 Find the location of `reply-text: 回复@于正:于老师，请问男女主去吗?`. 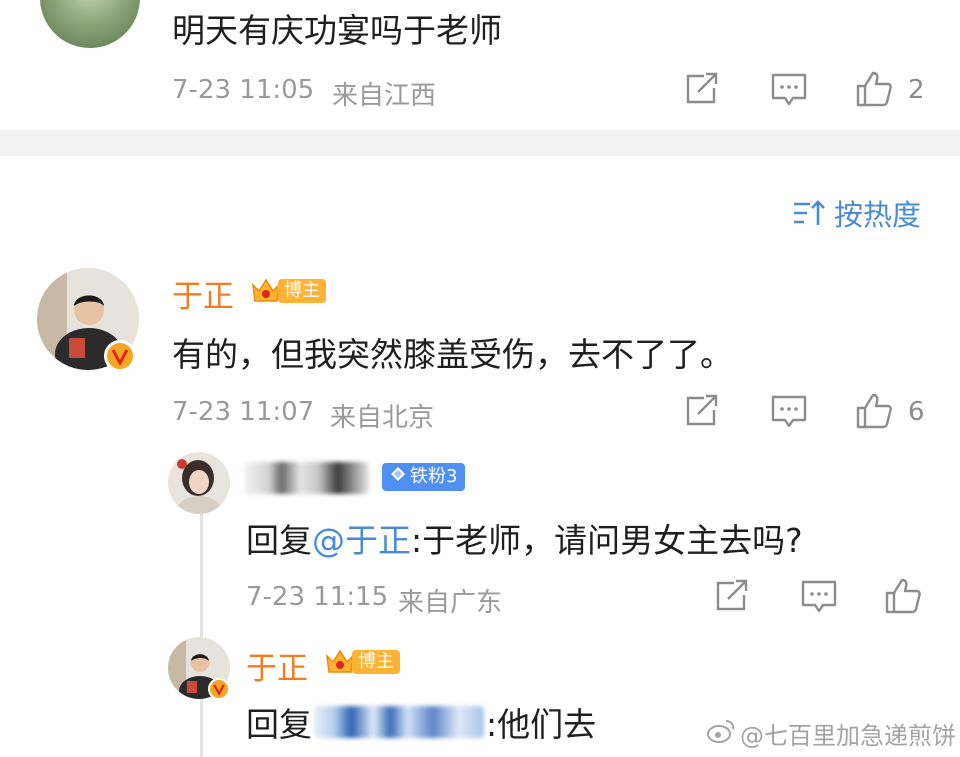

reply-text: 回复@于正:于老师，请问男女主去吗? is located at coordinates (524, 538).